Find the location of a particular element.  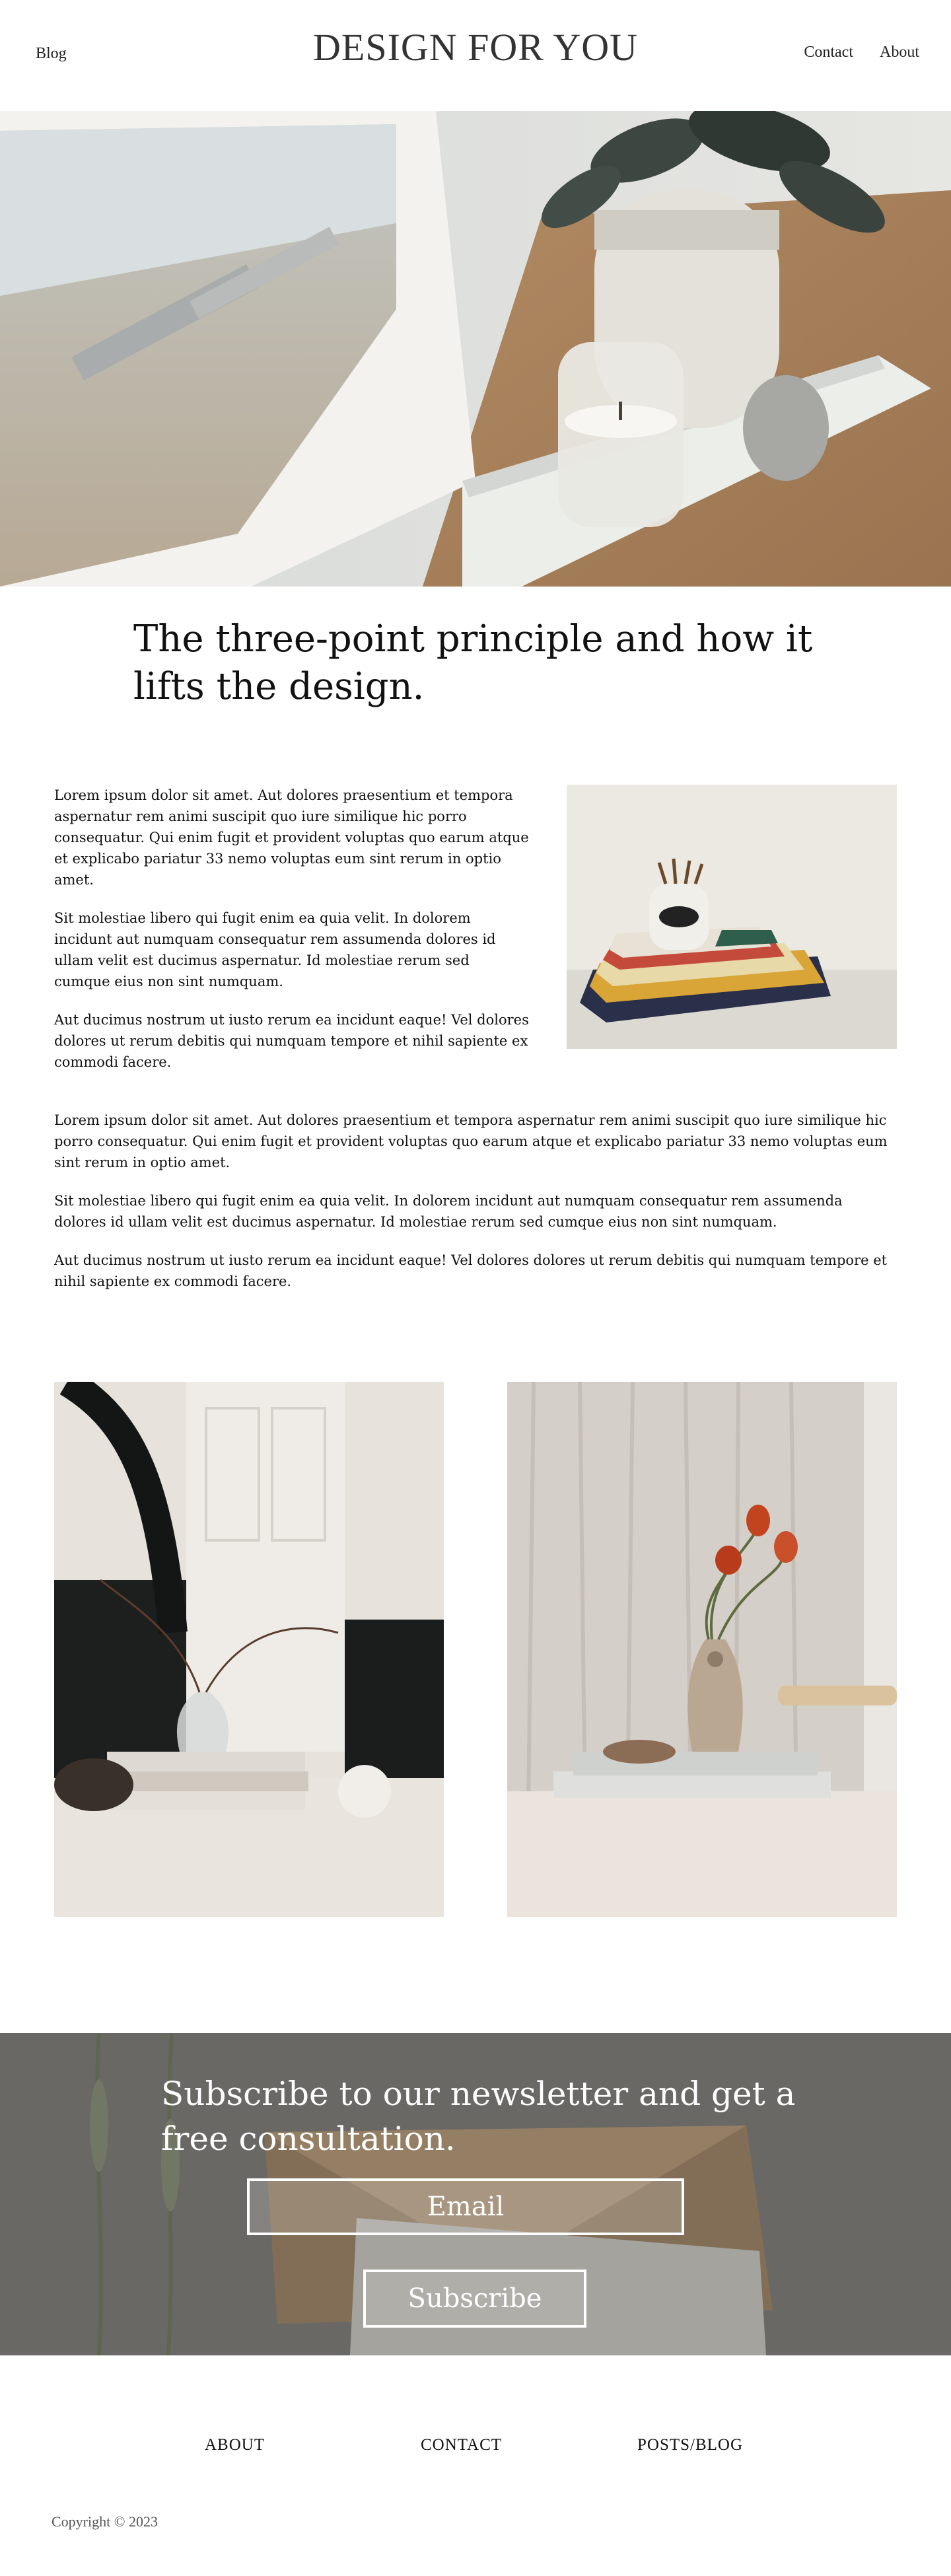

site-header: Blog DESIGN FOR YOU Contact About is located at coordinates (475, 56).